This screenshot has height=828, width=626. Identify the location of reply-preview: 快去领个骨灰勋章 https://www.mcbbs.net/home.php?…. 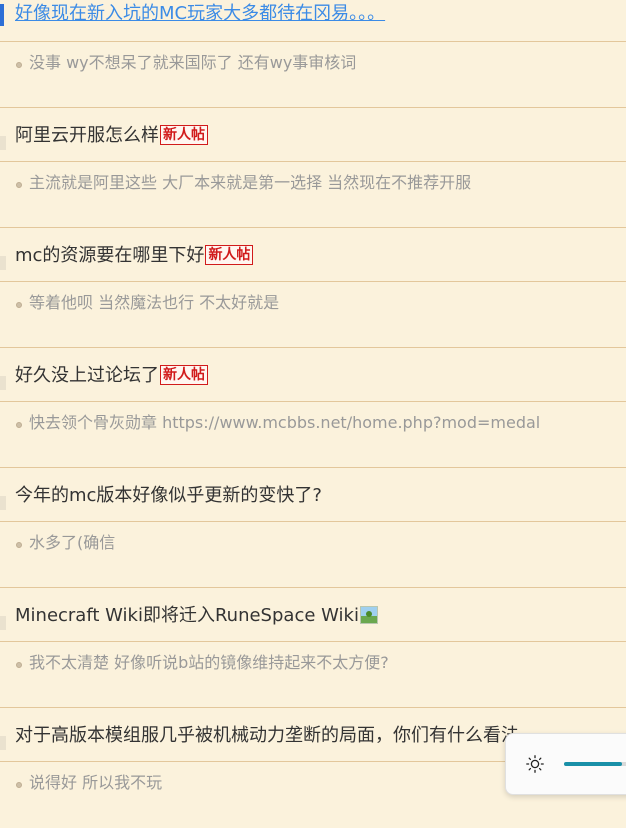
(284, 423).